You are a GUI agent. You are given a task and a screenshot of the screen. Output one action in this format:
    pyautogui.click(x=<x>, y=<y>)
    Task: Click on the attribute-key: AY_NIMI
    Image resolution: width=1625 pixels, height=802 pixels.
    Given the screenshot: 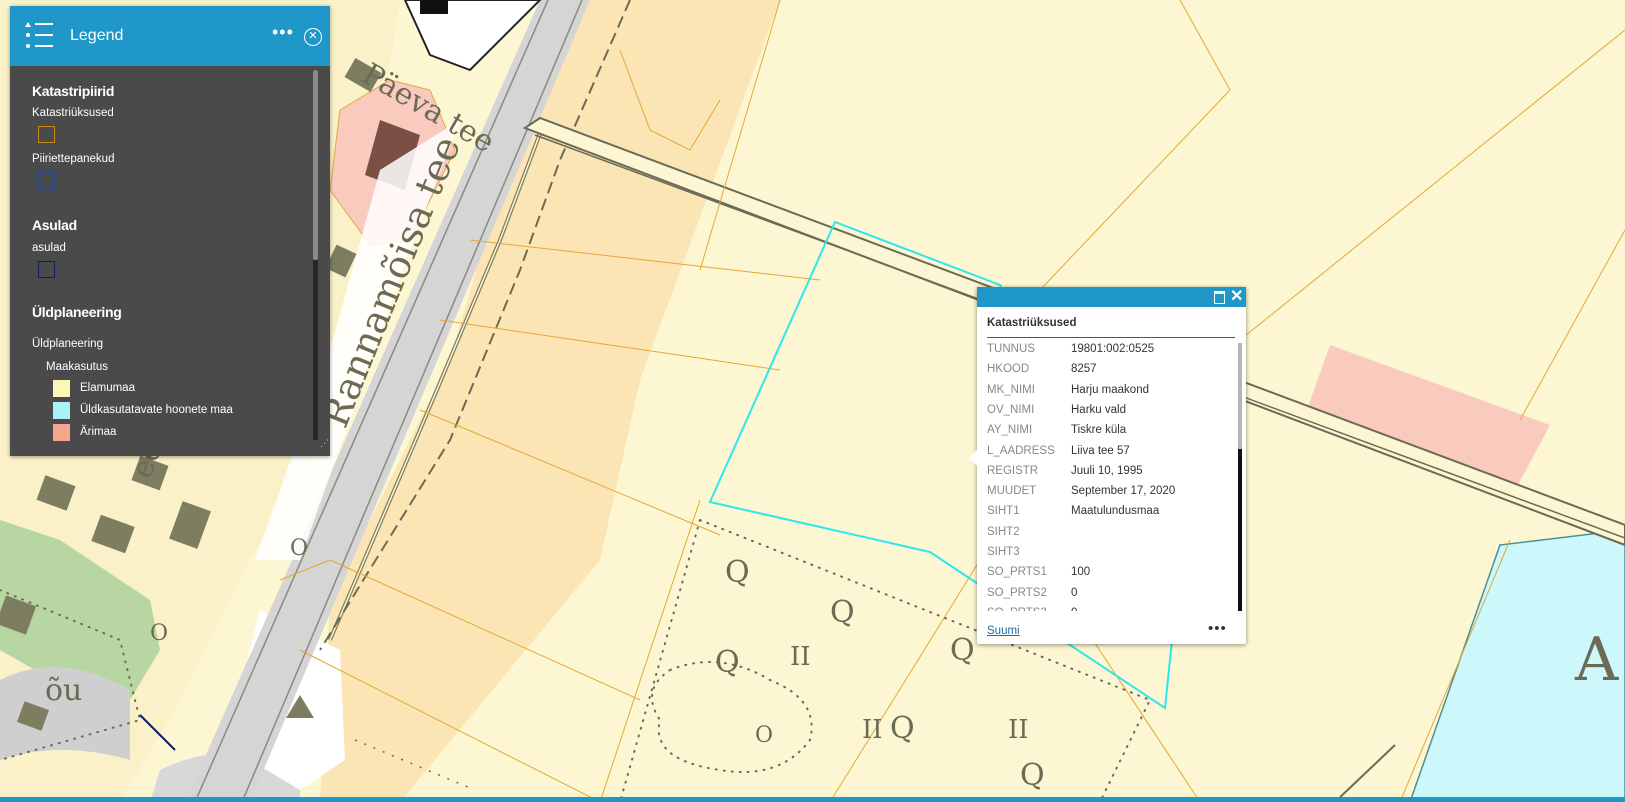 What is the action you would take?
    pyautogui.click(x=1010, y=430)
    